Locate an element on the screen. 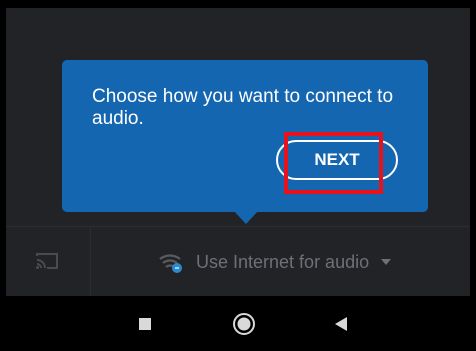  triangle-back-icon is located at coordinates (341, 324).